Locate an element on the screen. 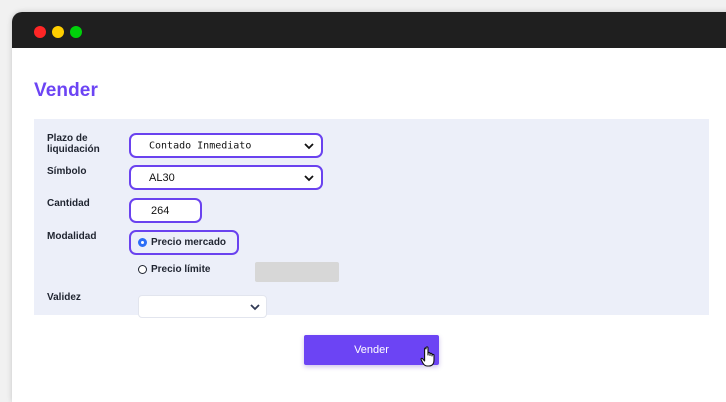 The height and width of the screenshot is (402, 726). close-window-dot is located at coordinates (40, 32).